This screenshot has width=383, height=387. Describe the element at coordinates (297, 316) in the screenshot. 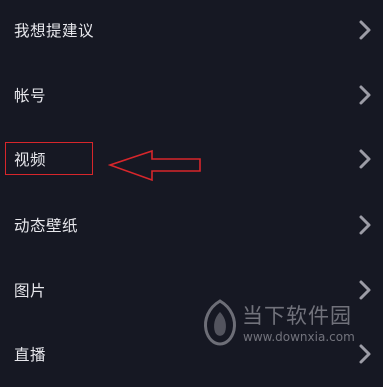

I see `watermark-title: 当下软件园` at that location.